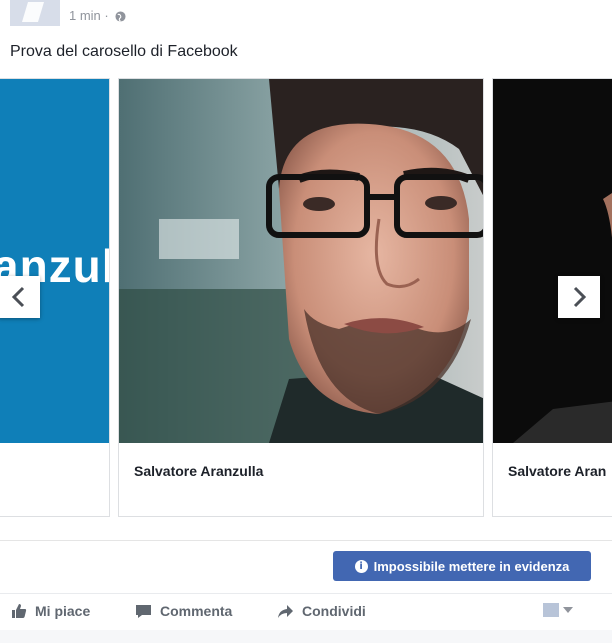  I want to click on card-title: Salvatore Aran, so click(557, 471).